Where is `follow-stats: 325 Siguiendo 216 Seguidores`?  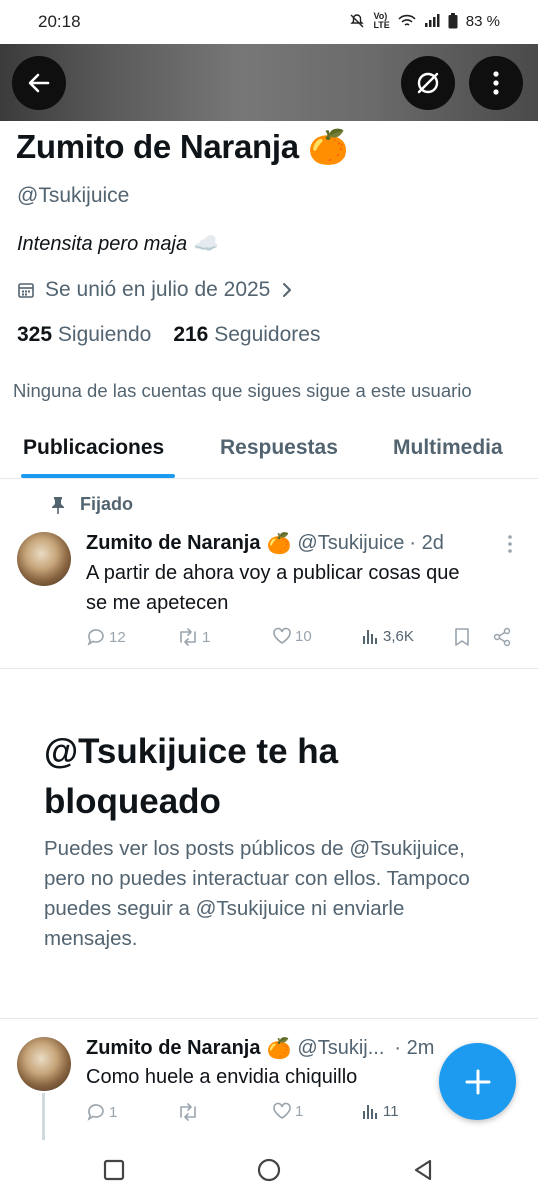 follow-stats: 325 Siguiendo 216 Seguidores is located at coordinates (168, 335).